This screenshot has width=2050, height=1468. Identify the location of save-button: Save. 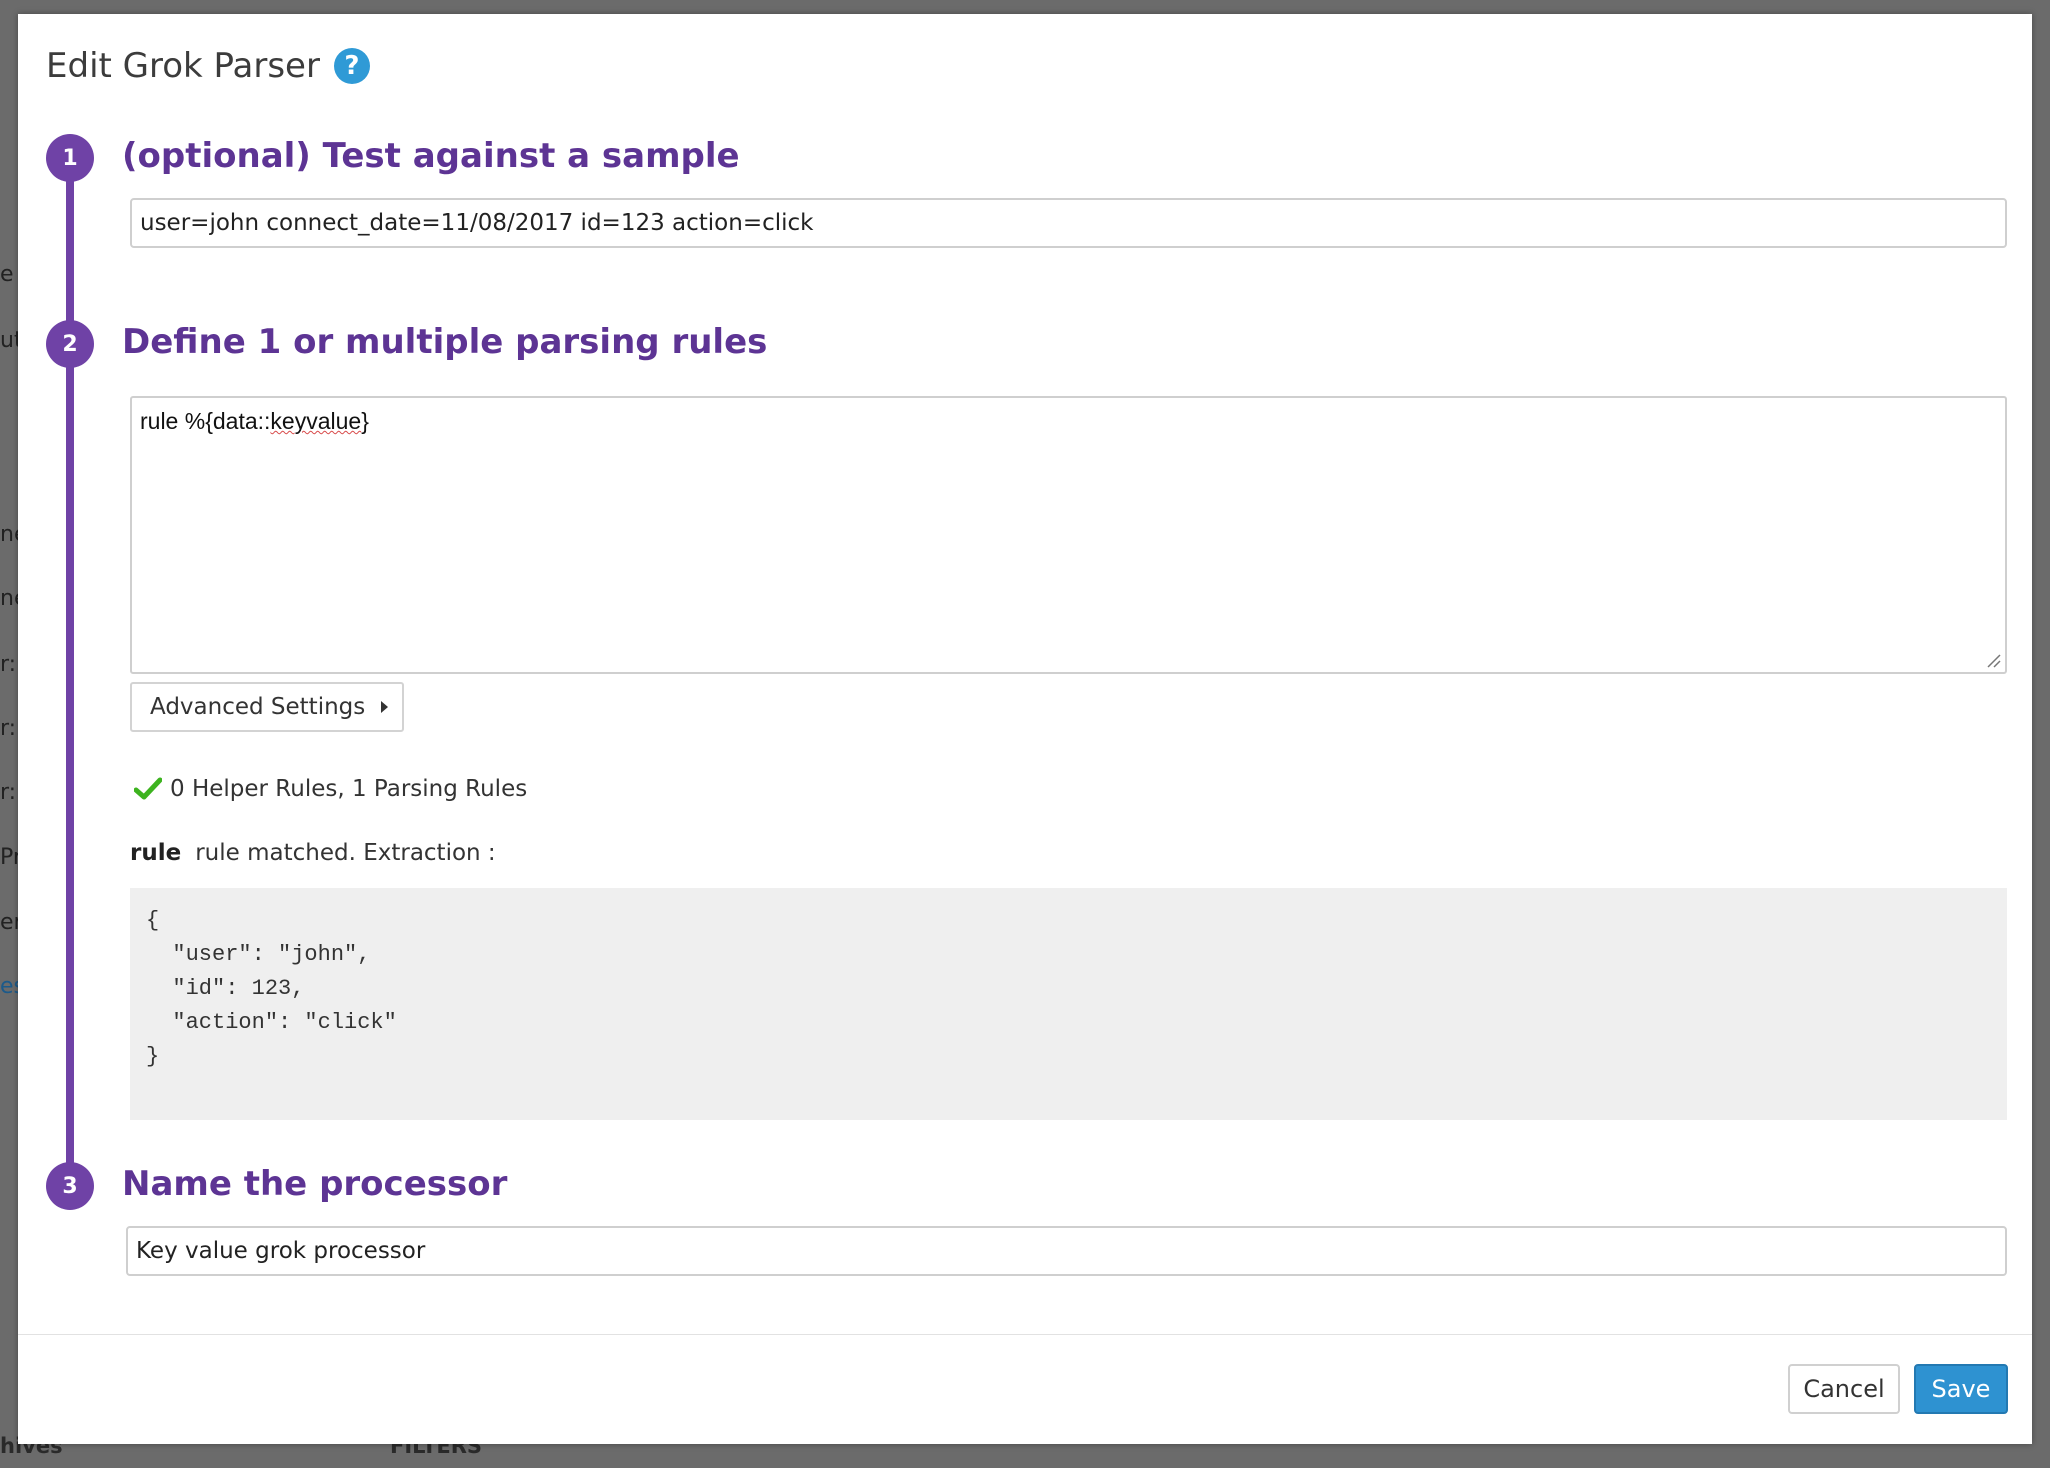
(1961, 1389).